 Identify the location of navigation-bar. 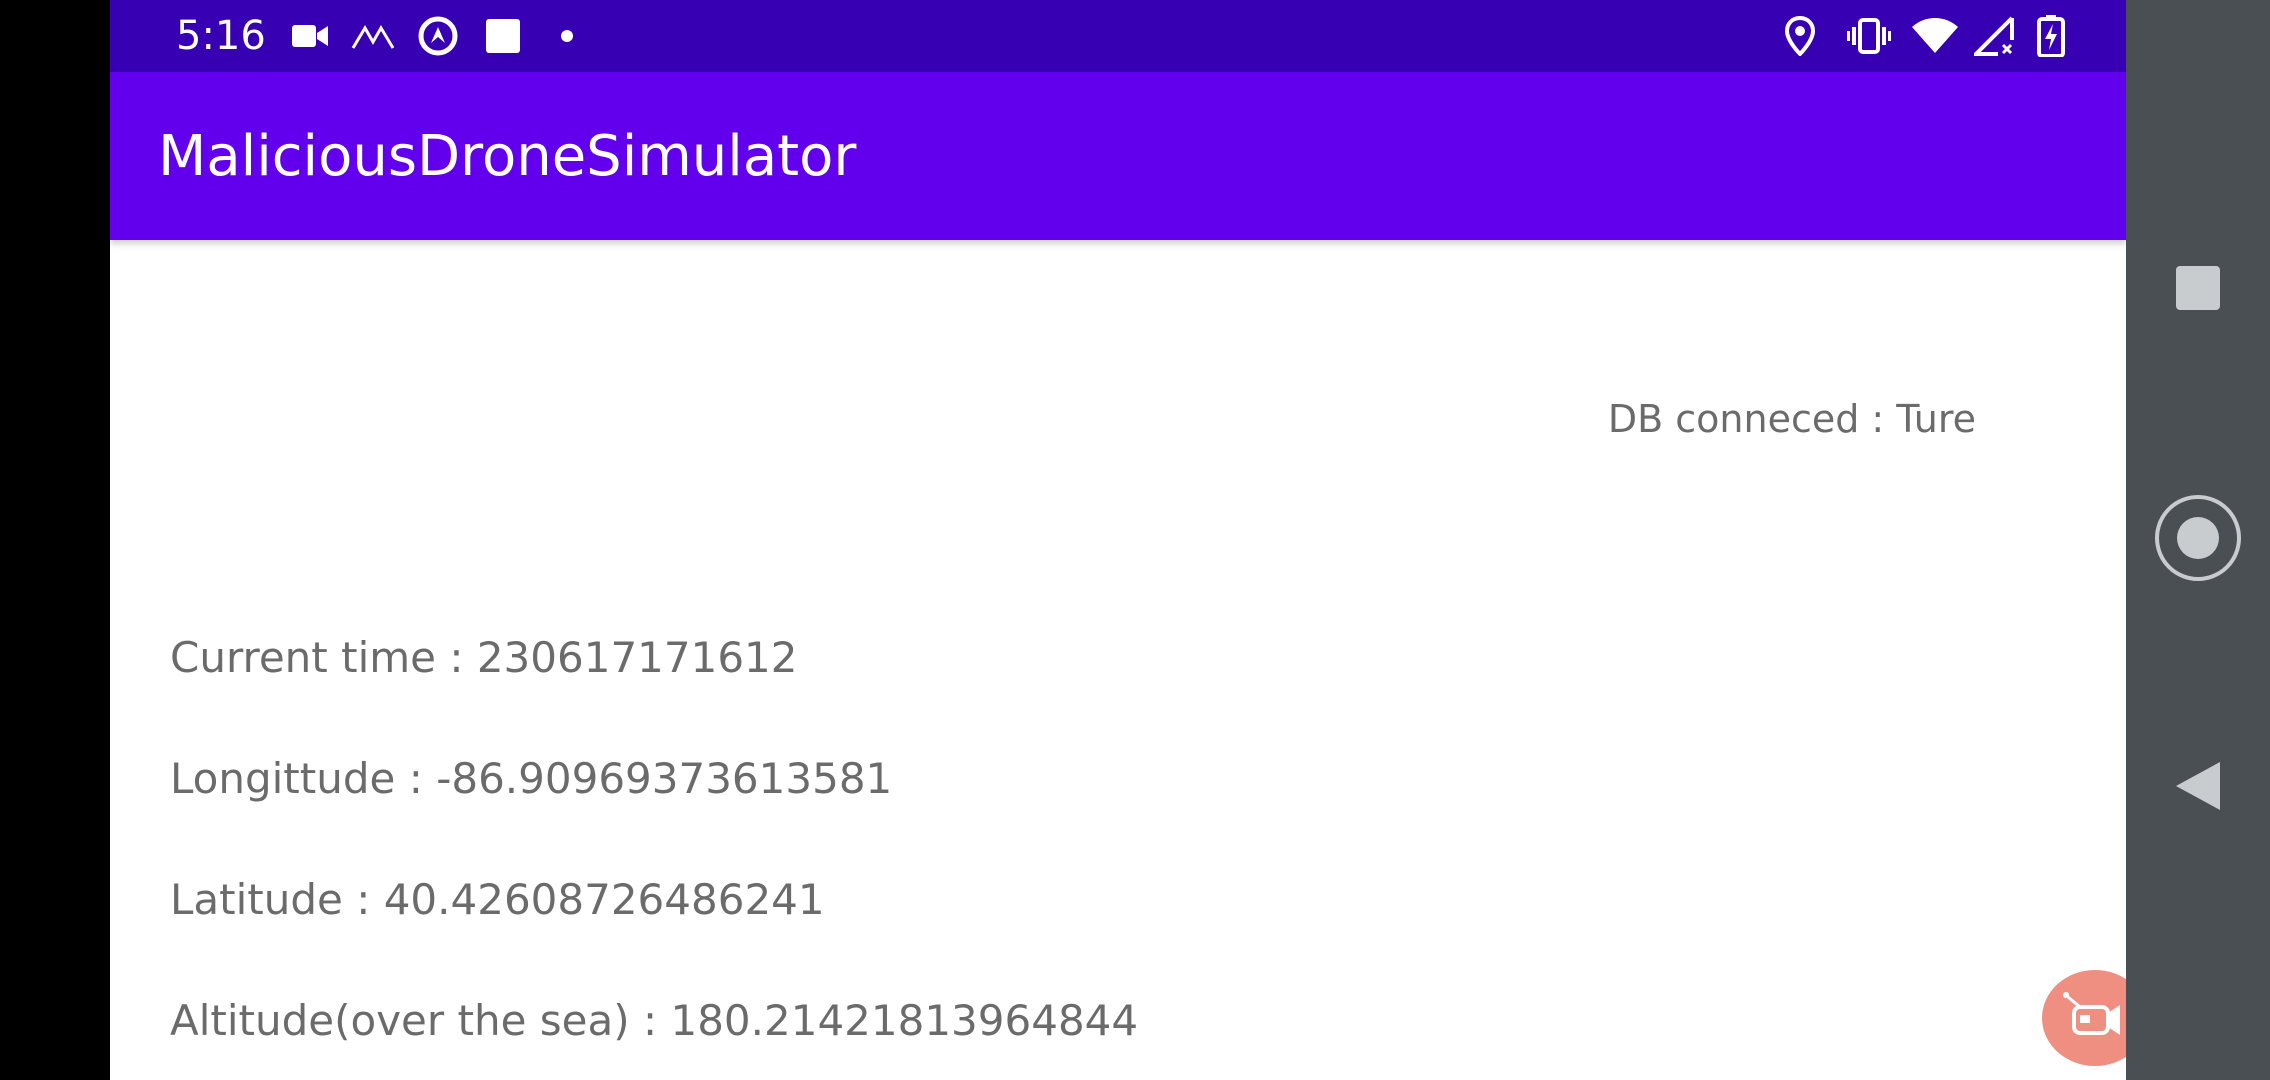
(2198, 540).